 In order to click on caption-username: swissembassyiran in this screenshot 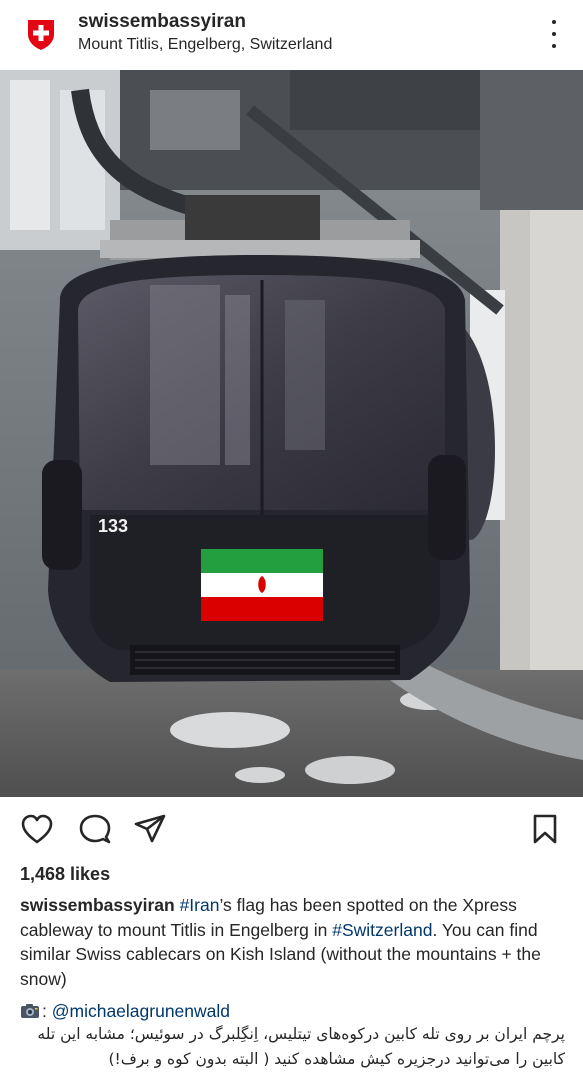, I will do `click(97, 905)`.